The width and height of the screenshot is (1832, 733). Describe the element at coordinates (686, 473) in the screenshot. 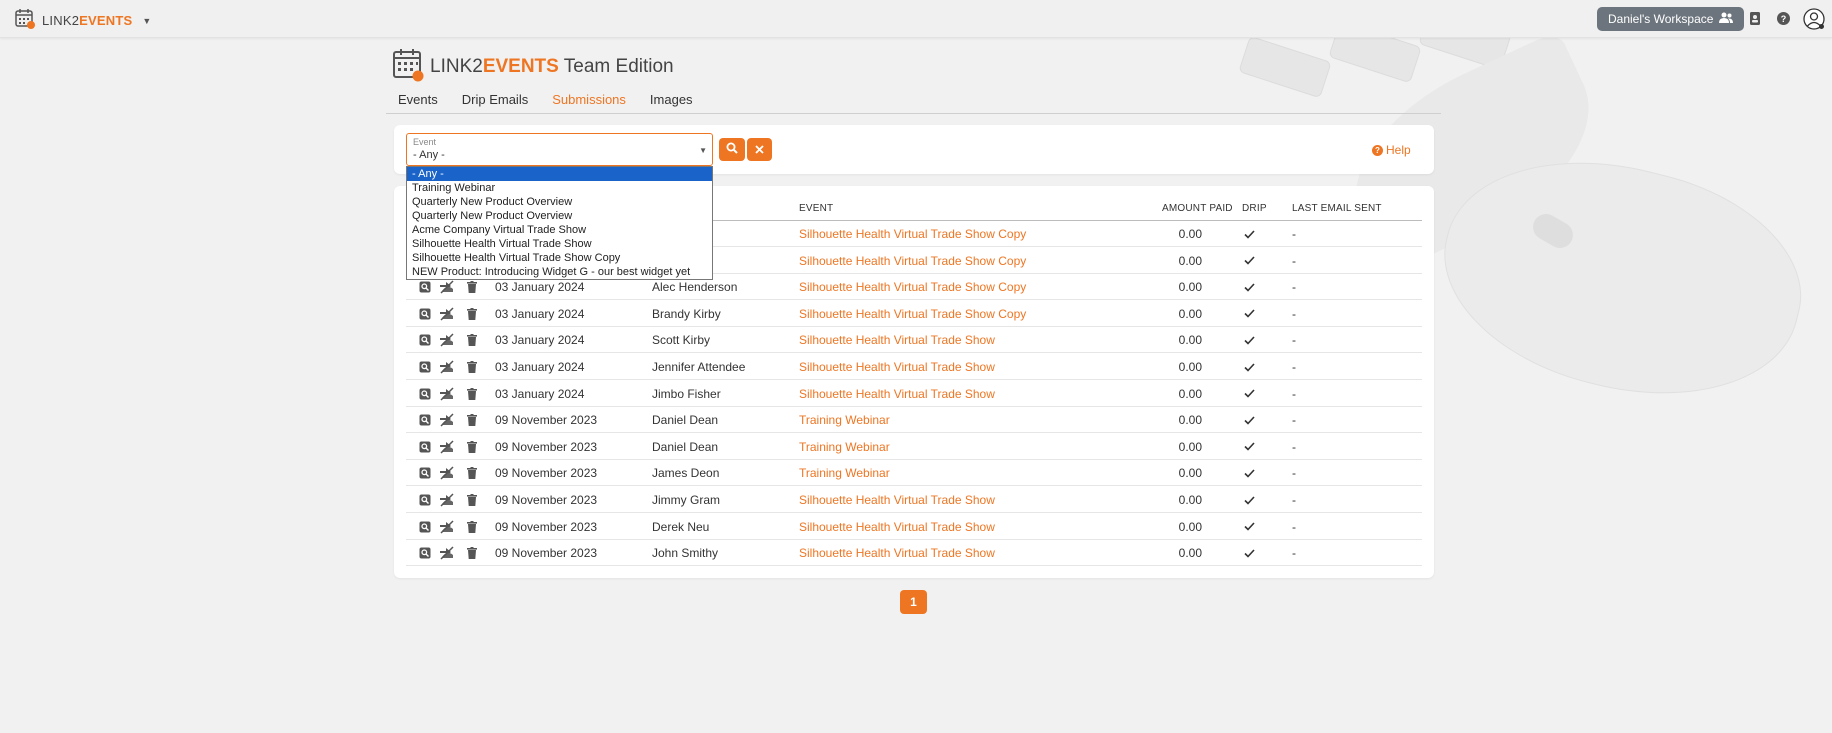

I see `row-name: James Deon` at that location.